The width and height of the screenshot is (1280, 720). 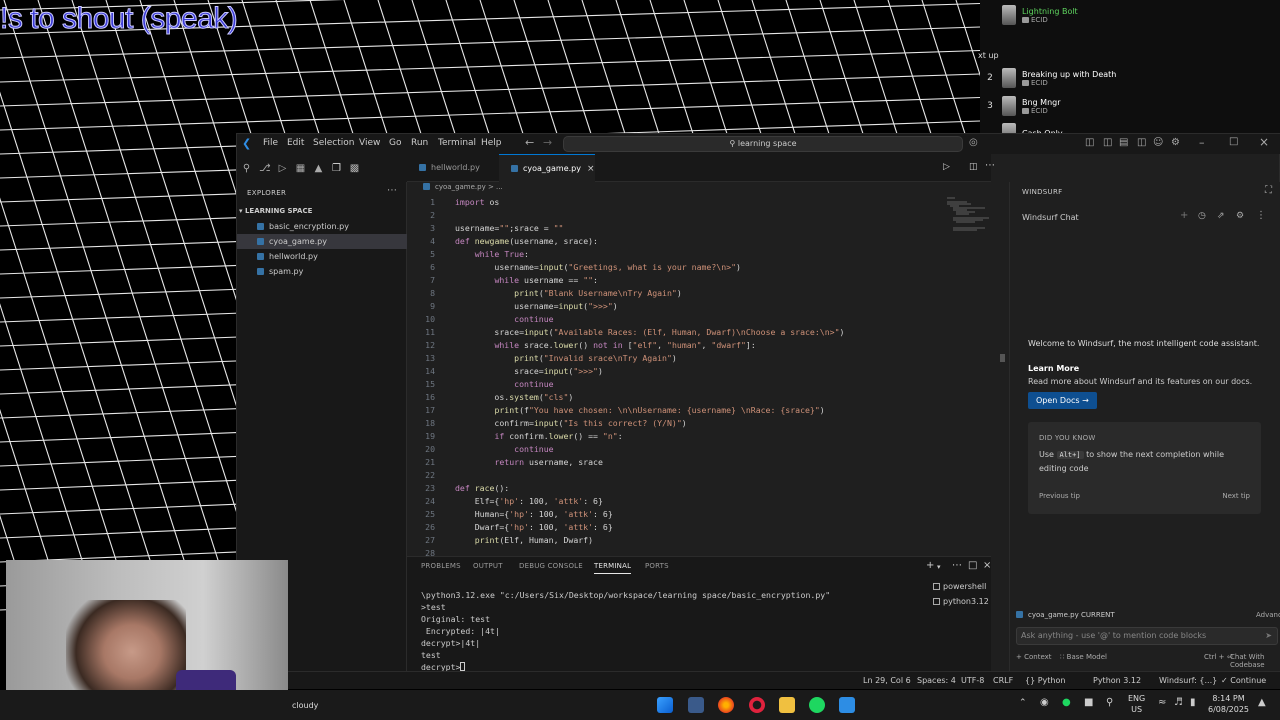 What do you see at coordinates (1243, 680) in the screenshot?
I see `continue-status: ✓ Continue` at bounding box center [1243, 680].